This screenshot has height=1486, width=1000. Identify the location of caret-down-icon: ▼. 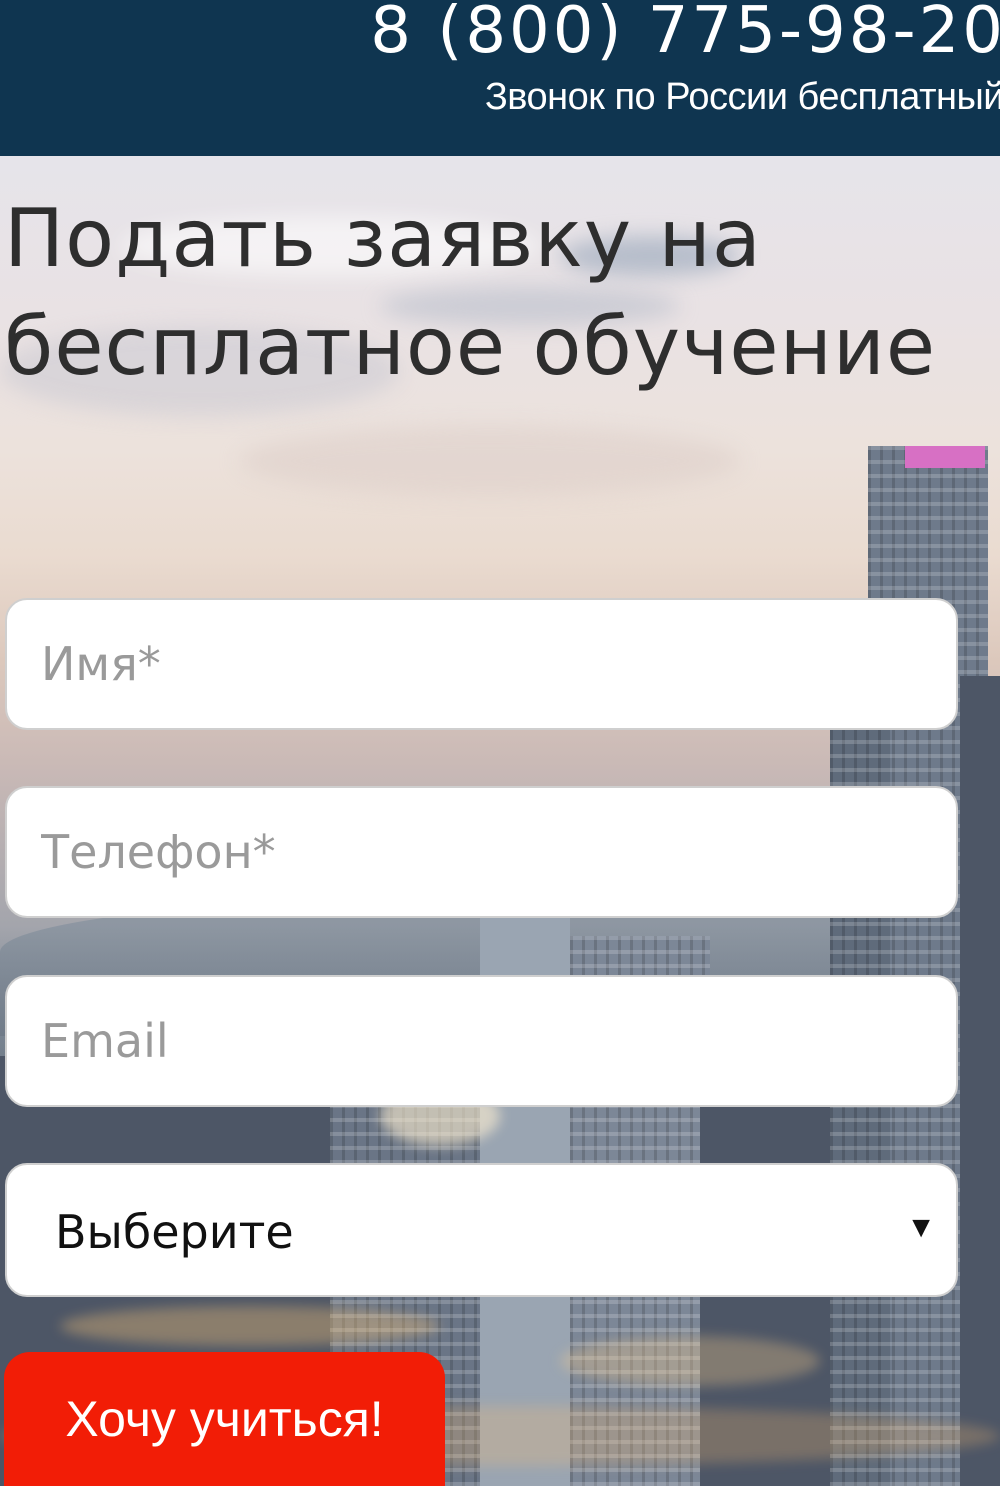
(921, 1227).